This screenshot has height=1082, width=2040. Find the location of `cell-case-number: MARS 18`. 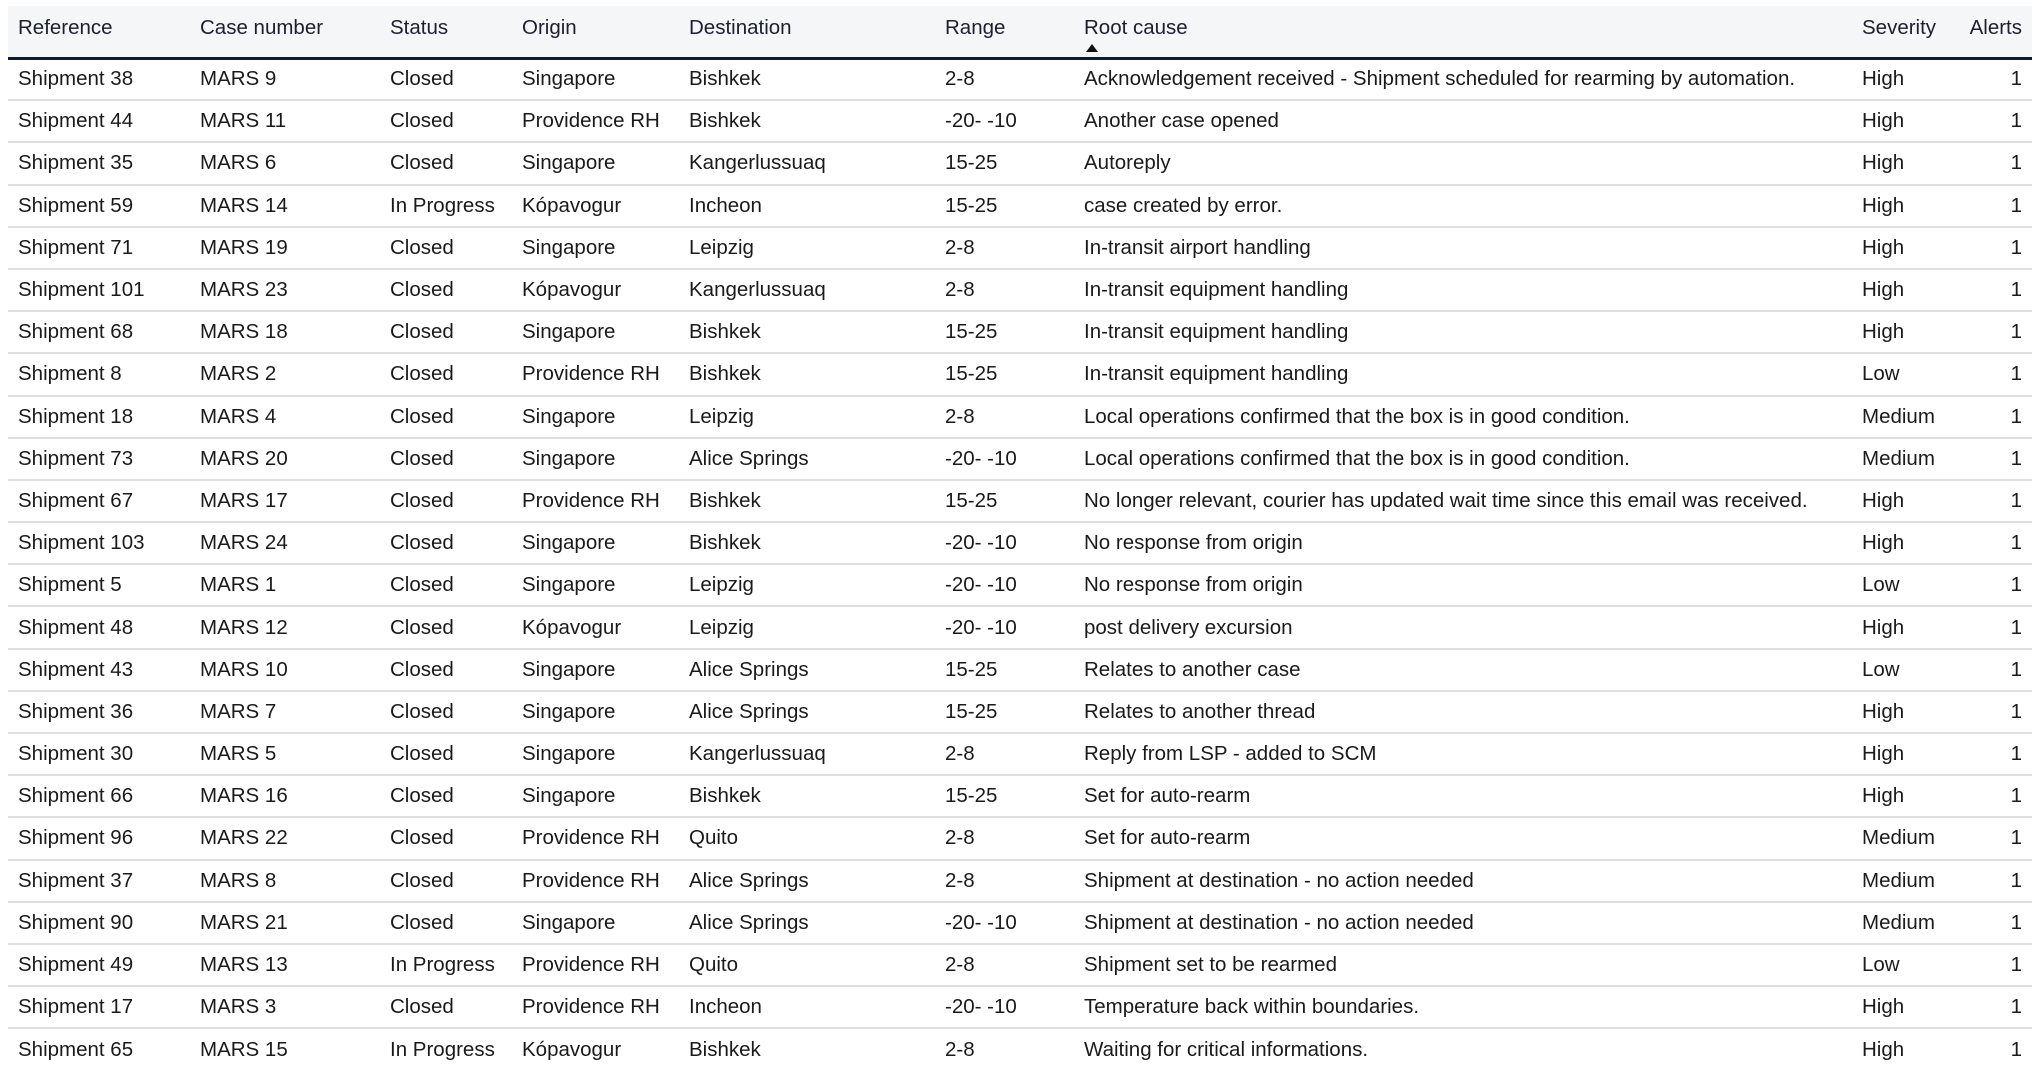

cell-case-number: MARS 18 is located at coordinates (285, 333).